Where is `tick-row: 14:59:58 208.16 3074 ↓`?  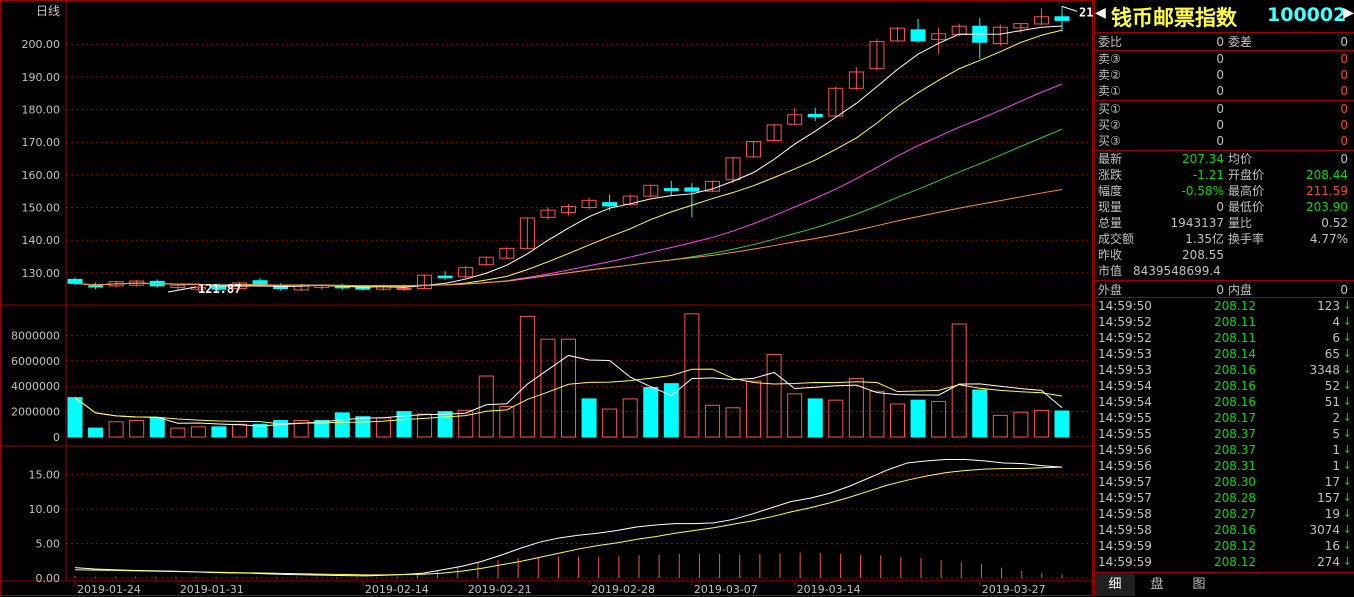
tick-row: 14:59:58 208.16 3074 ↓ is located at coordinates (1224, 530).